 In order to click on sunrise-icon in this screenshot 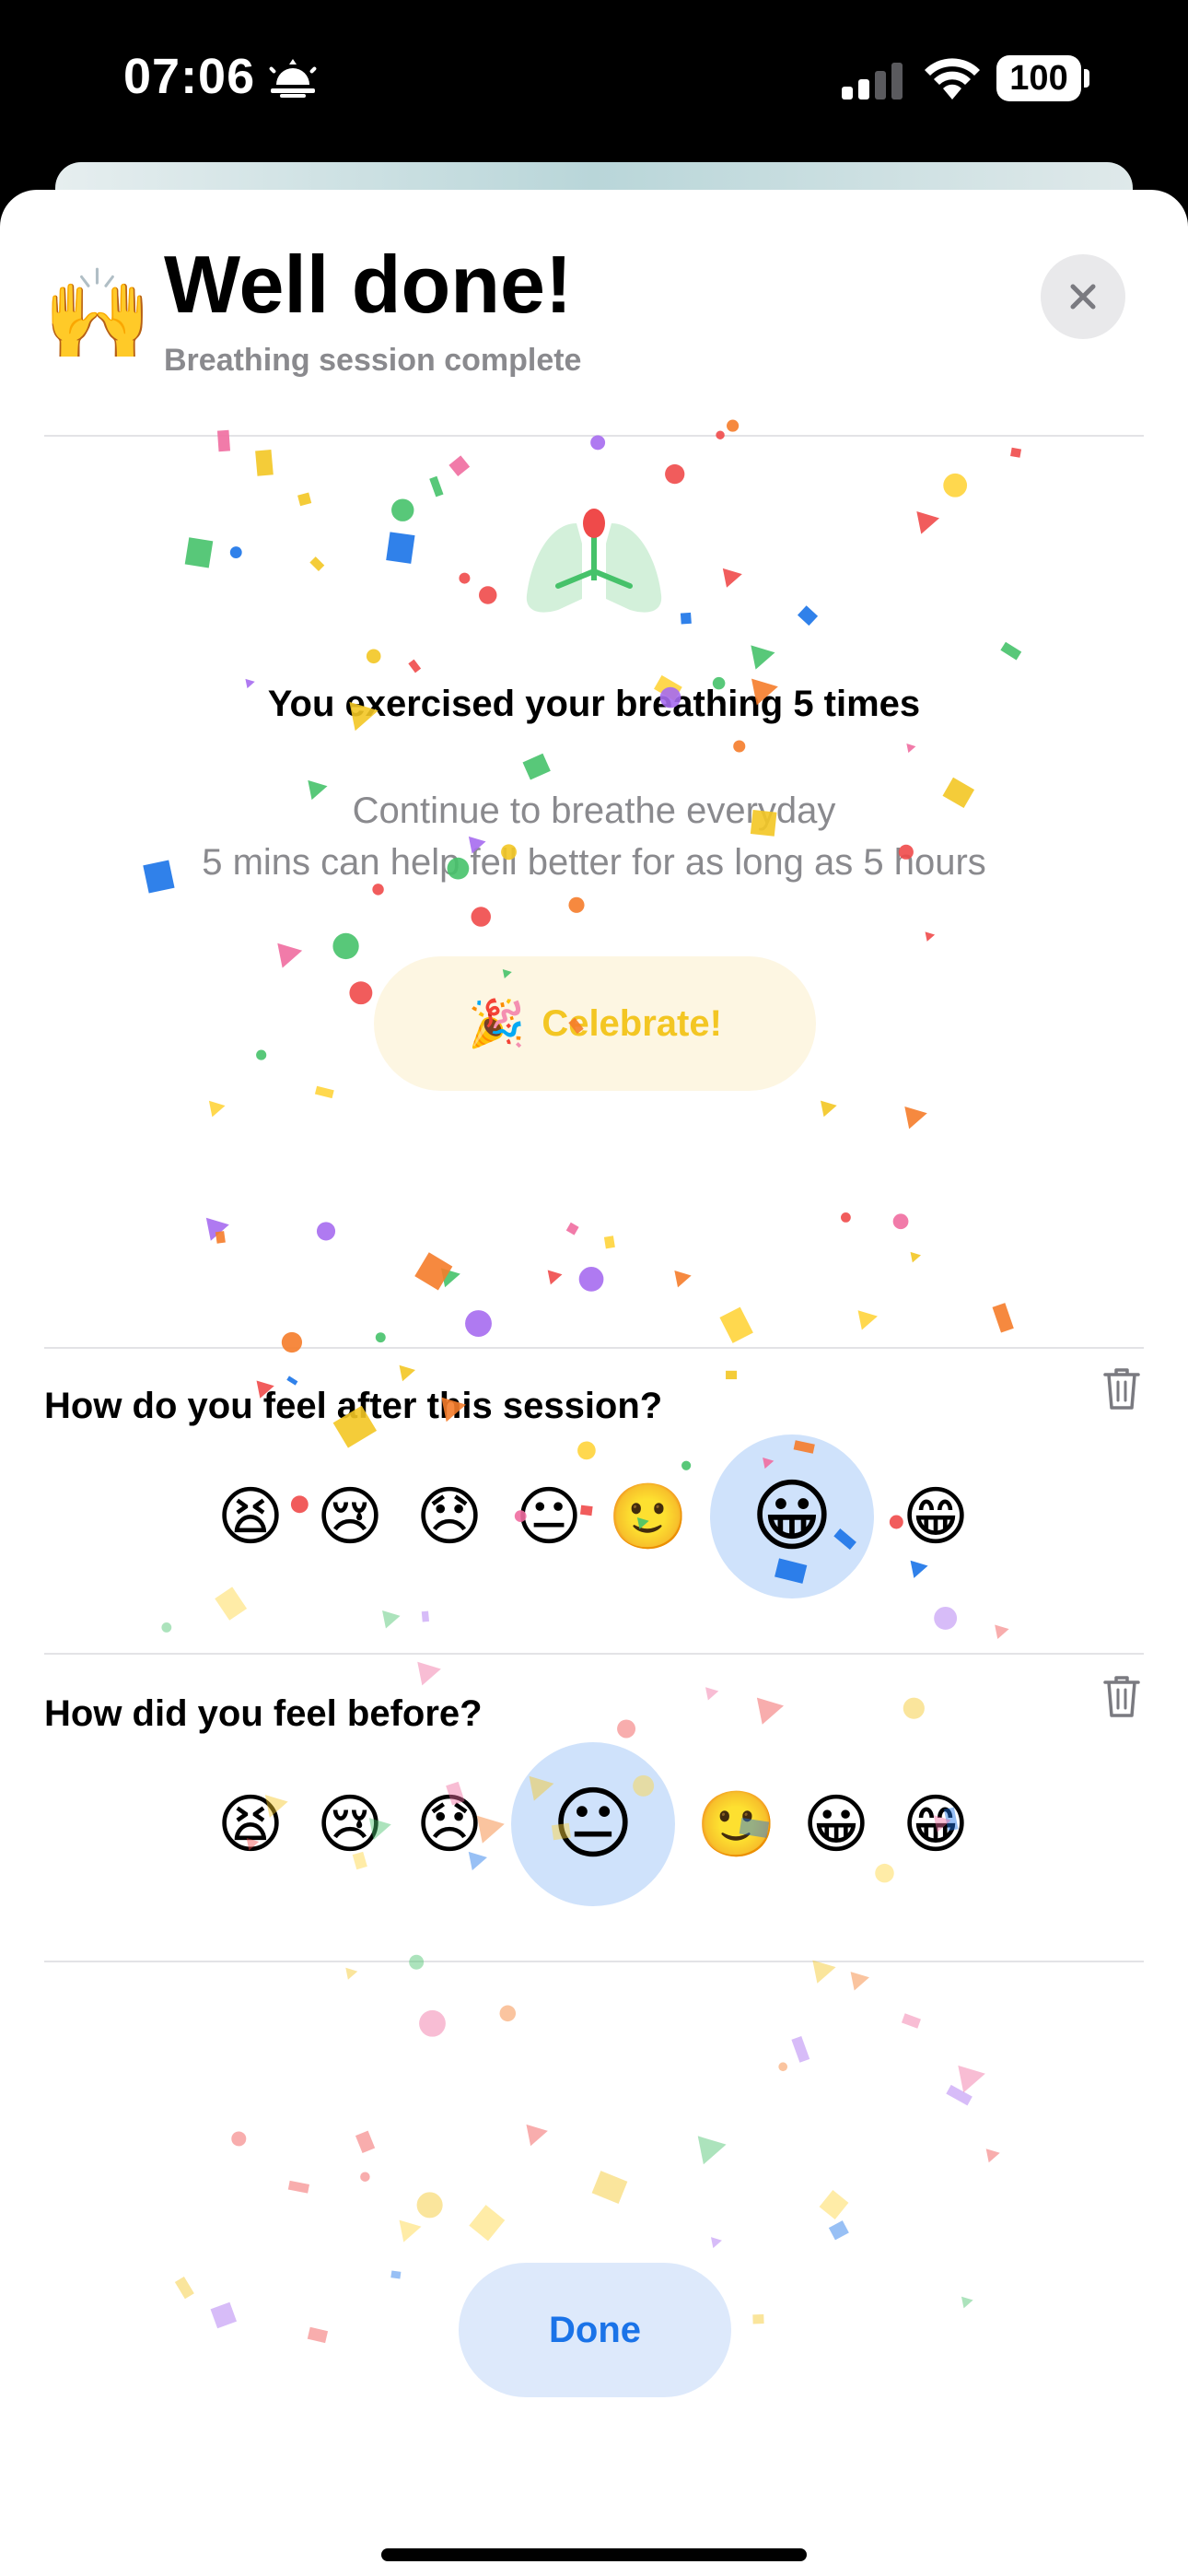, I will do `click(293, 78)`.